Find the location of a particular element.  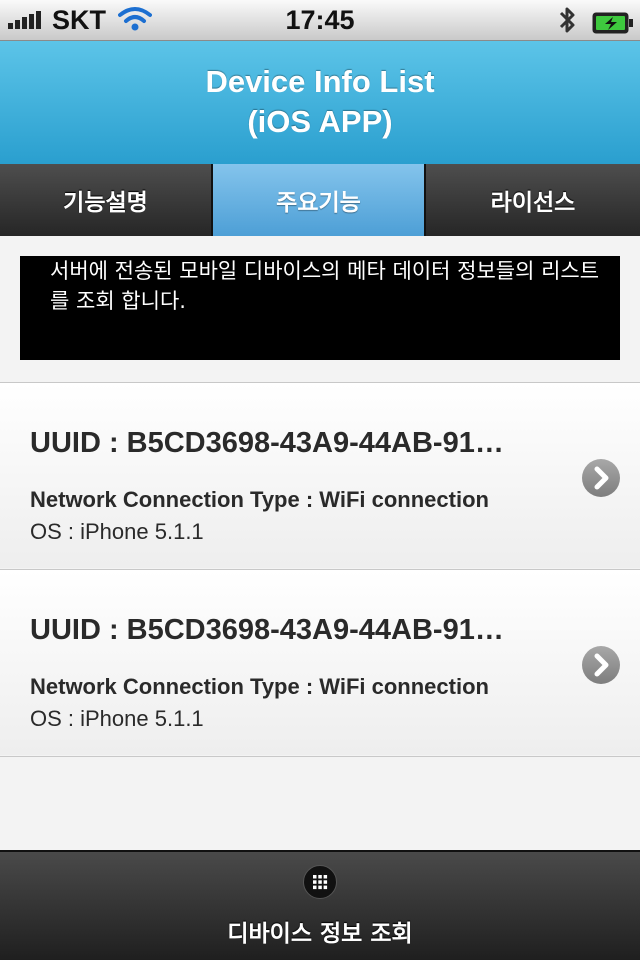

clock-time: 17:45 is located at coordinates (320, 20).